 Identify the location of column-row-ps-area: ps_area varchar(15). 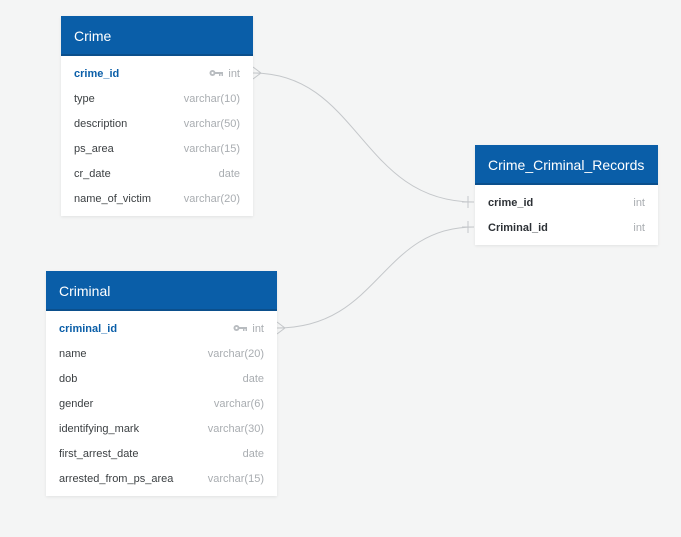
(157, 149).